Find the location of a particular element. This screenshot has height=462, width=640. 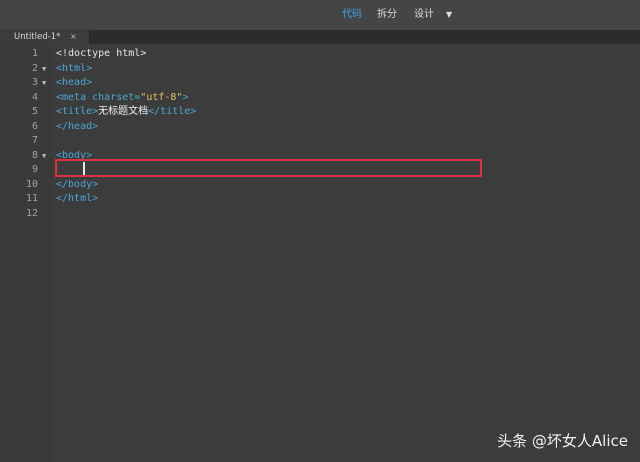

code-token: </head> is located at coordinates (77, 126).